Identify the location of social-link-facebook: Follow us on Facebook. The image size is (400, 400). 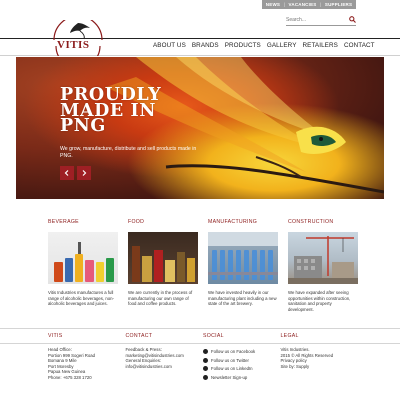
(242, 351).